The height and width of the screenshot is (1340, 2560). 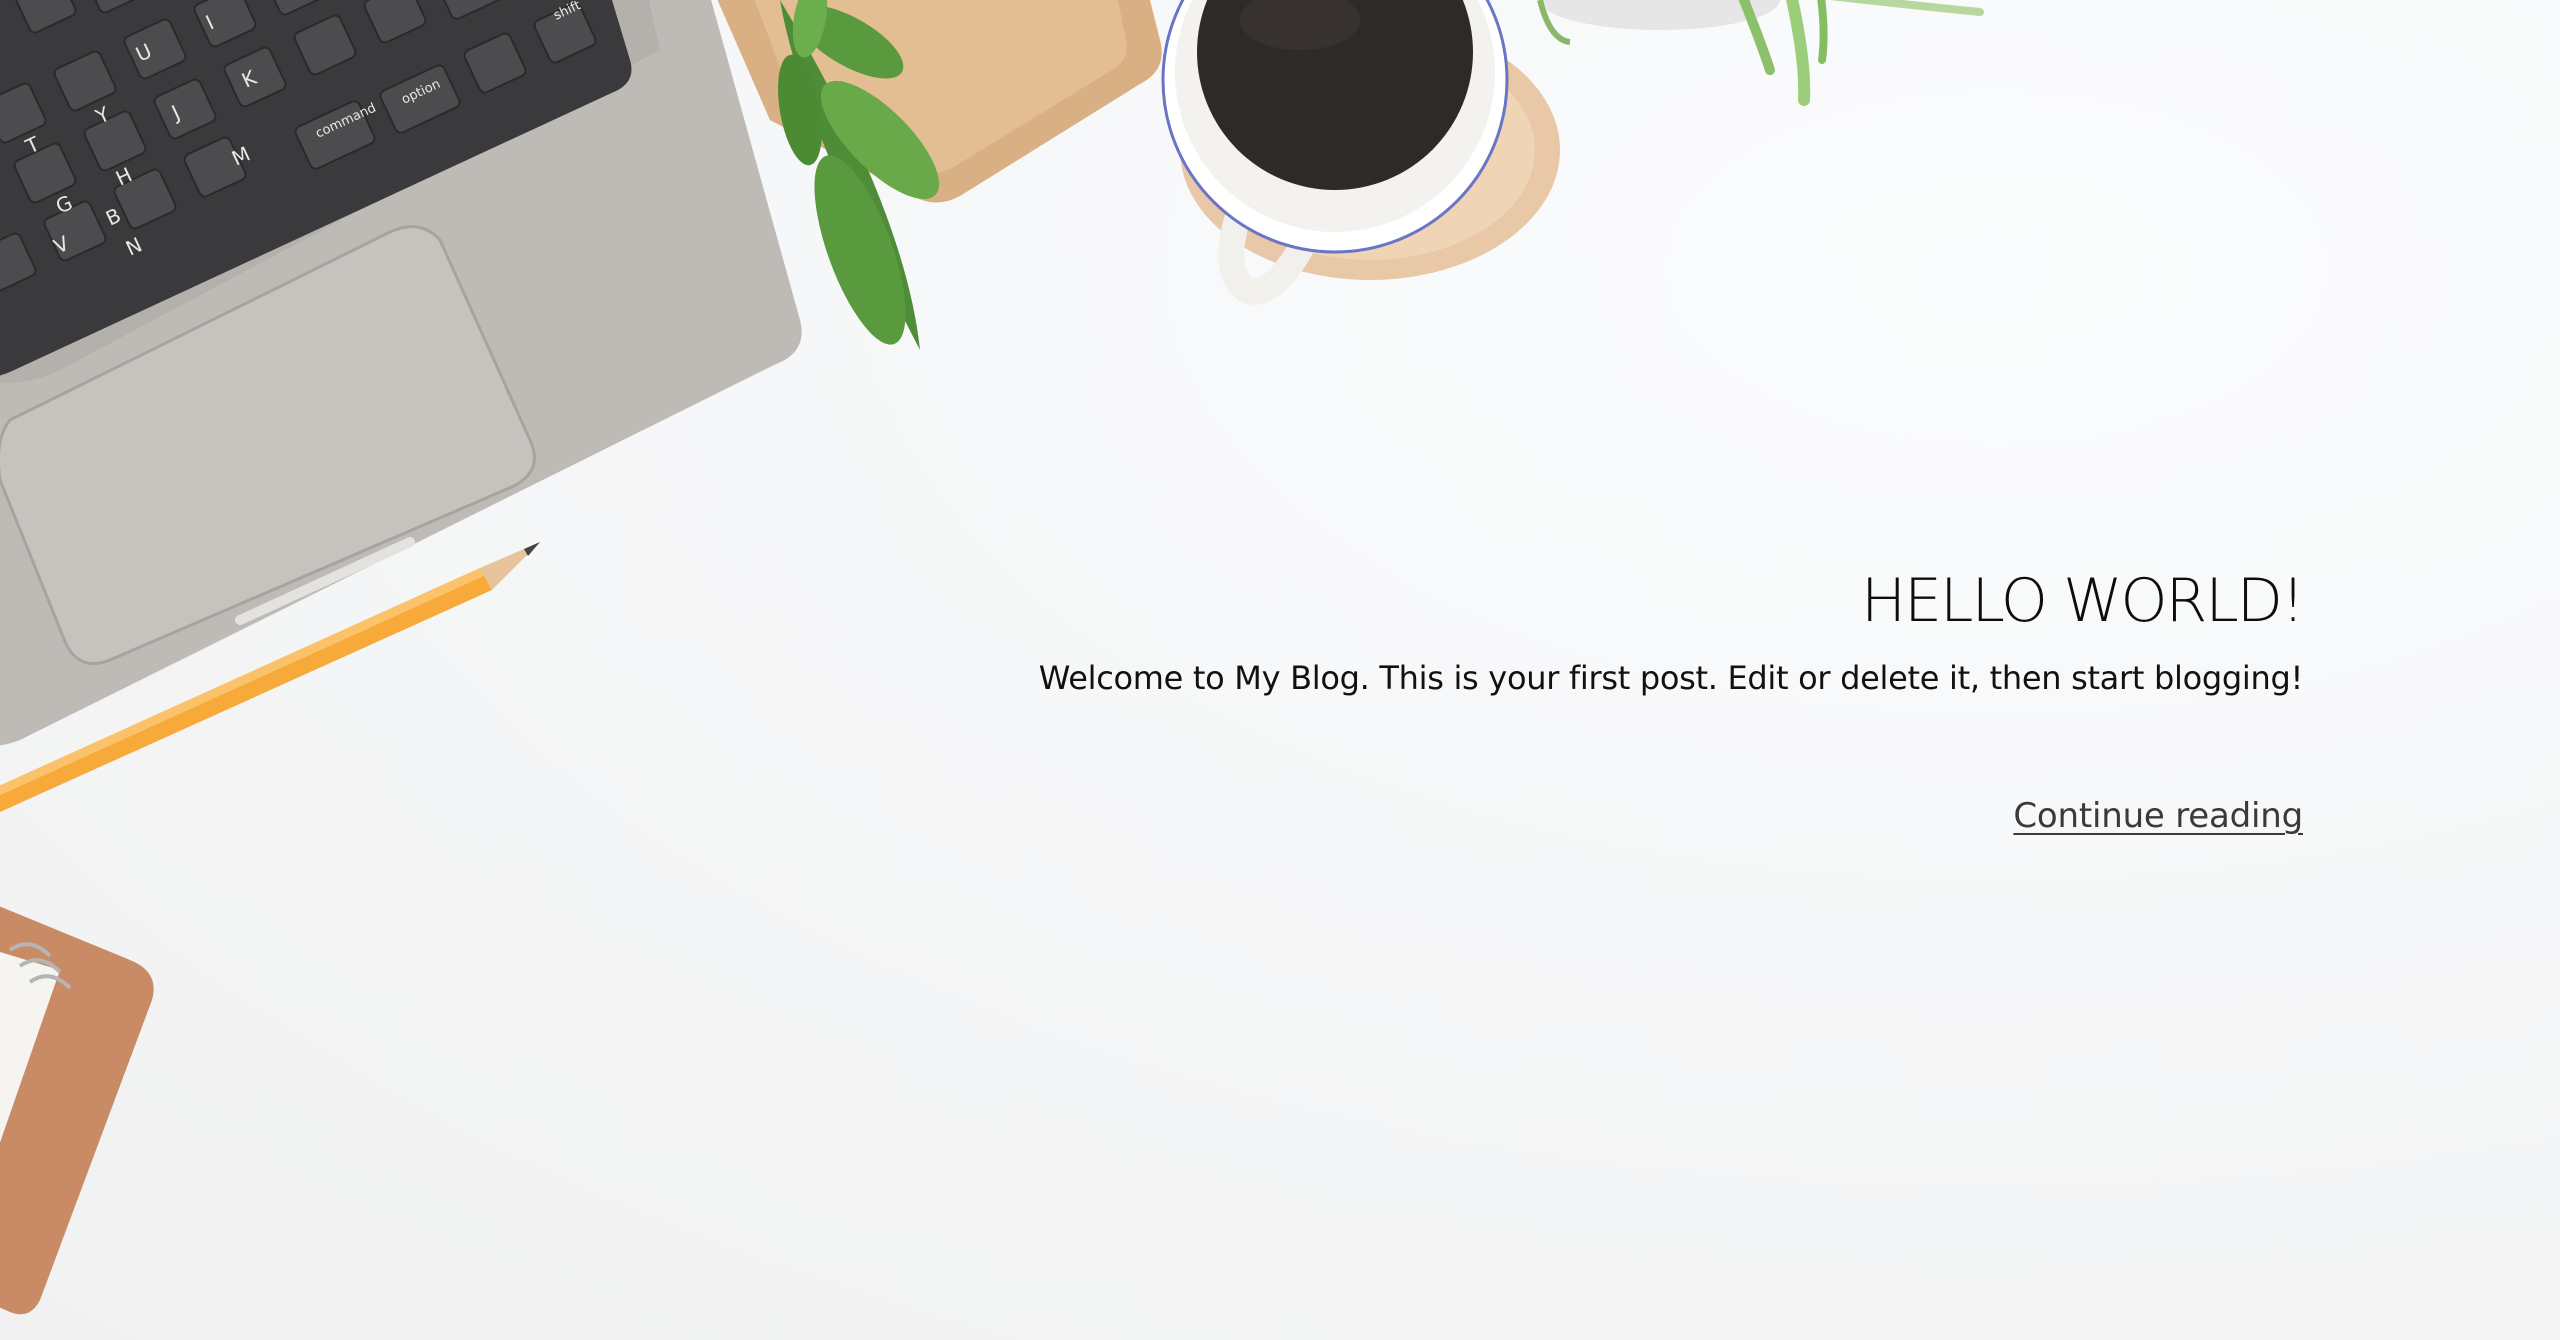 What do you see at coordinates (1760, 53) in the screenshot?
I see `potted-plant-illustration` at bounding box center [1760, 53].